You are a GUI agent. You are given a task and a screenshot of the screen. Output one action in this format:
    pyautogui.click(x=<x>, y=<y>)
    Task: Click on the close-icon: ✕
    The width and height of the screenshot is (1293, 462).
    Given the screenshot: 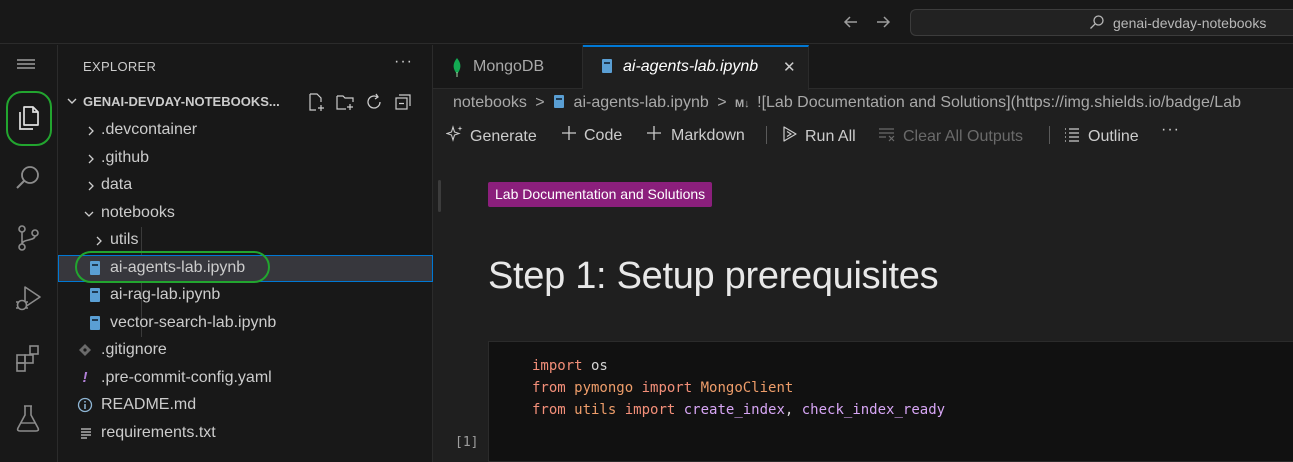 What is the action you would take?
    pyautogui.click(x=789, y=67)
    